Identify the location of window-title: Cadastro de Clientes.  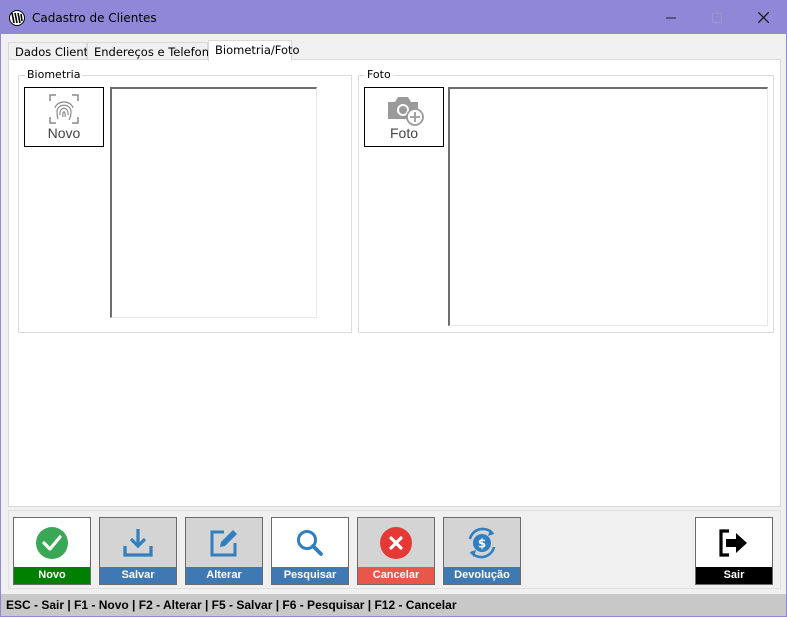
(94, 18).